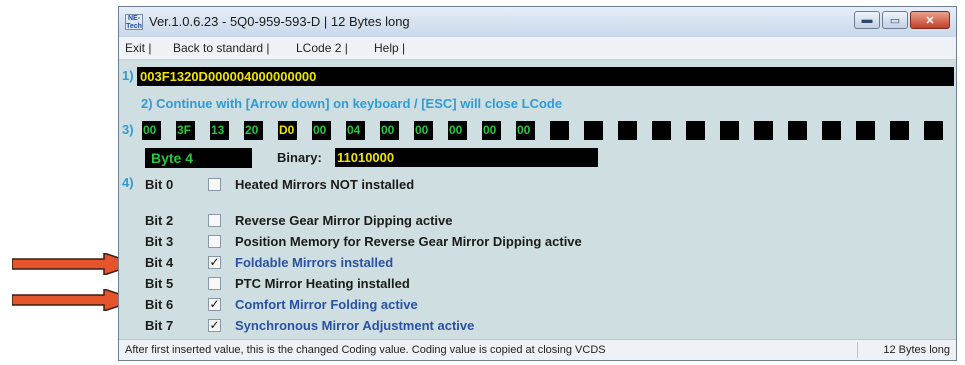 The image size is (965, 365). I want to click on maximize-button: ▭, so click(895, 20).